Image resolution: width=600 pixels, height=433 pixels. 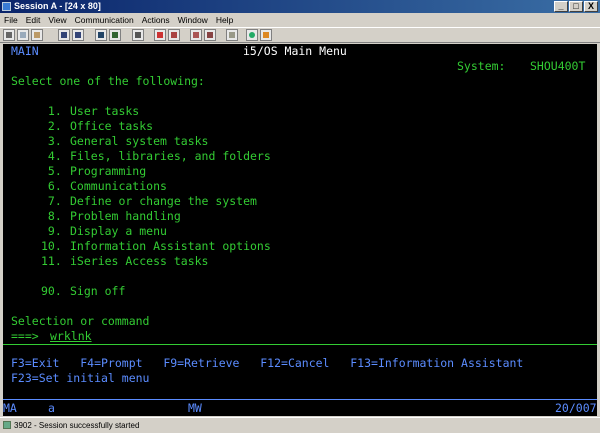 I want to click on oia-mode: MW, so click(x=195, y=408).